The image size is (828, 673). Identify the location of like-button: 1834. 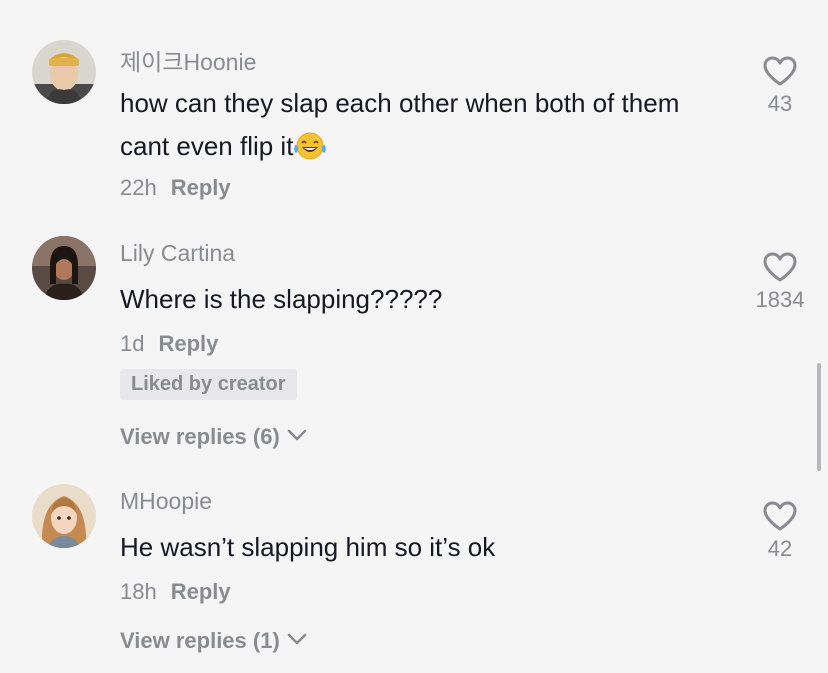
(780, 282).